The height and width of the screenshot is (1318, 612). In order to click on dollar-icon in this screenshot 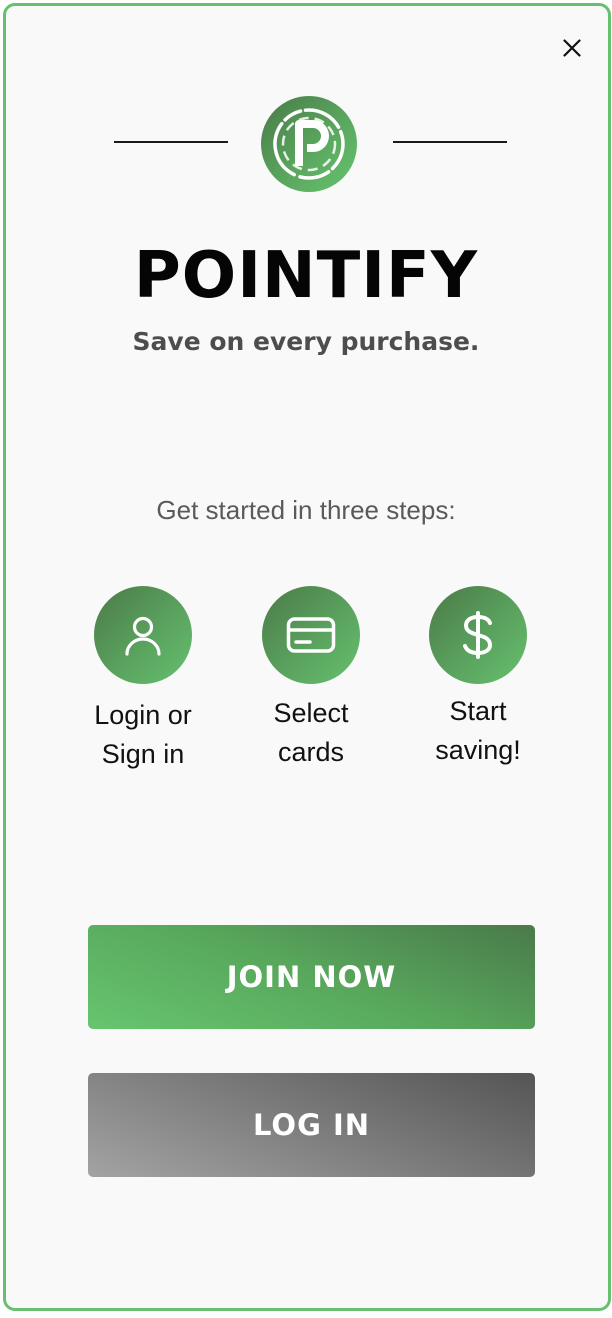, I will do `click(478, 635)`.